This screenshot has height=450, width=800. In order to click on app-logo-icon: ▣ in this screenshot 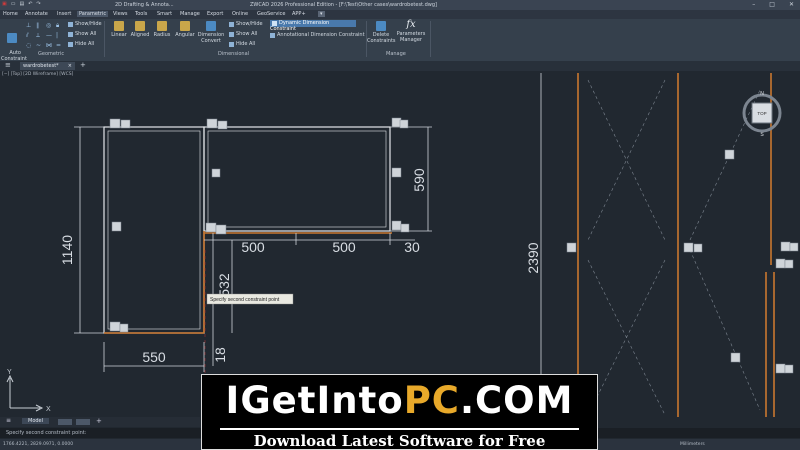, I will do `click(4, 4)`.